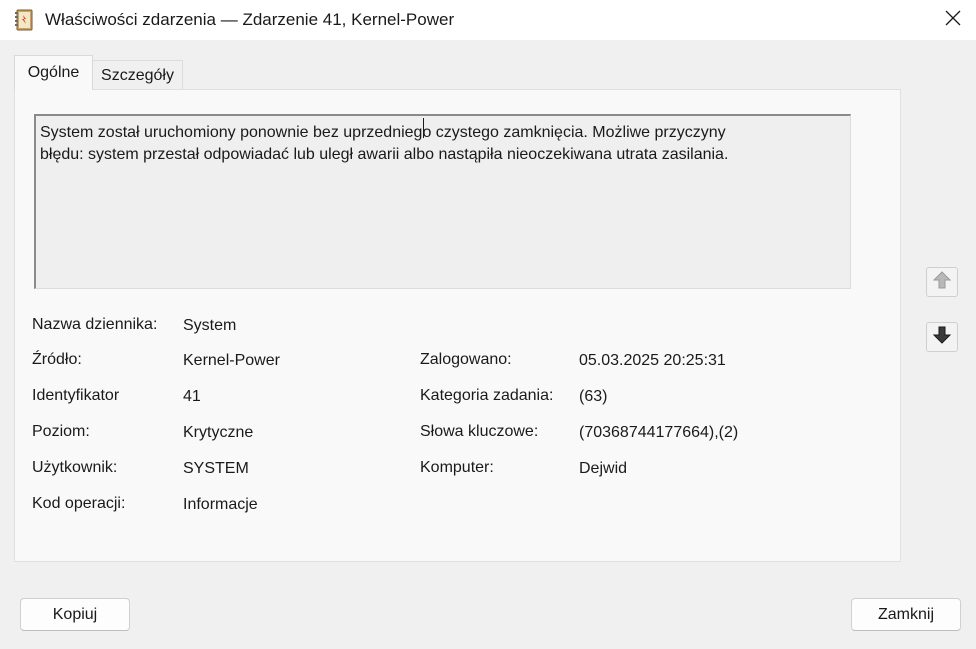 This screenshot has height=649, width=976. What do you see at coordinates (218, 432) in the screenshot?
I see `level-value: Krytyczne` at bounding box center [218, 432].